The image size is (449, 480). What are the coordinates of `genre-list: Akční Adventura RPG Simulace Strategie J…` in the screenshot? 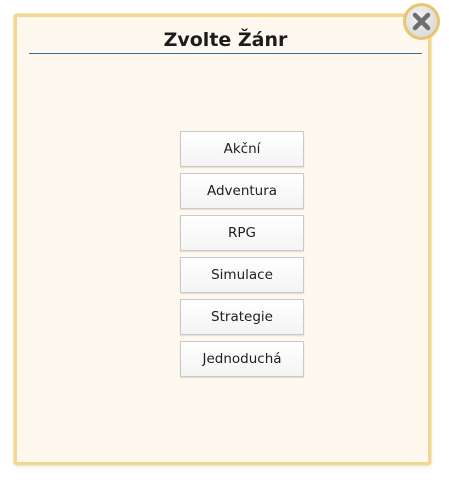 It's located at (242, 257).